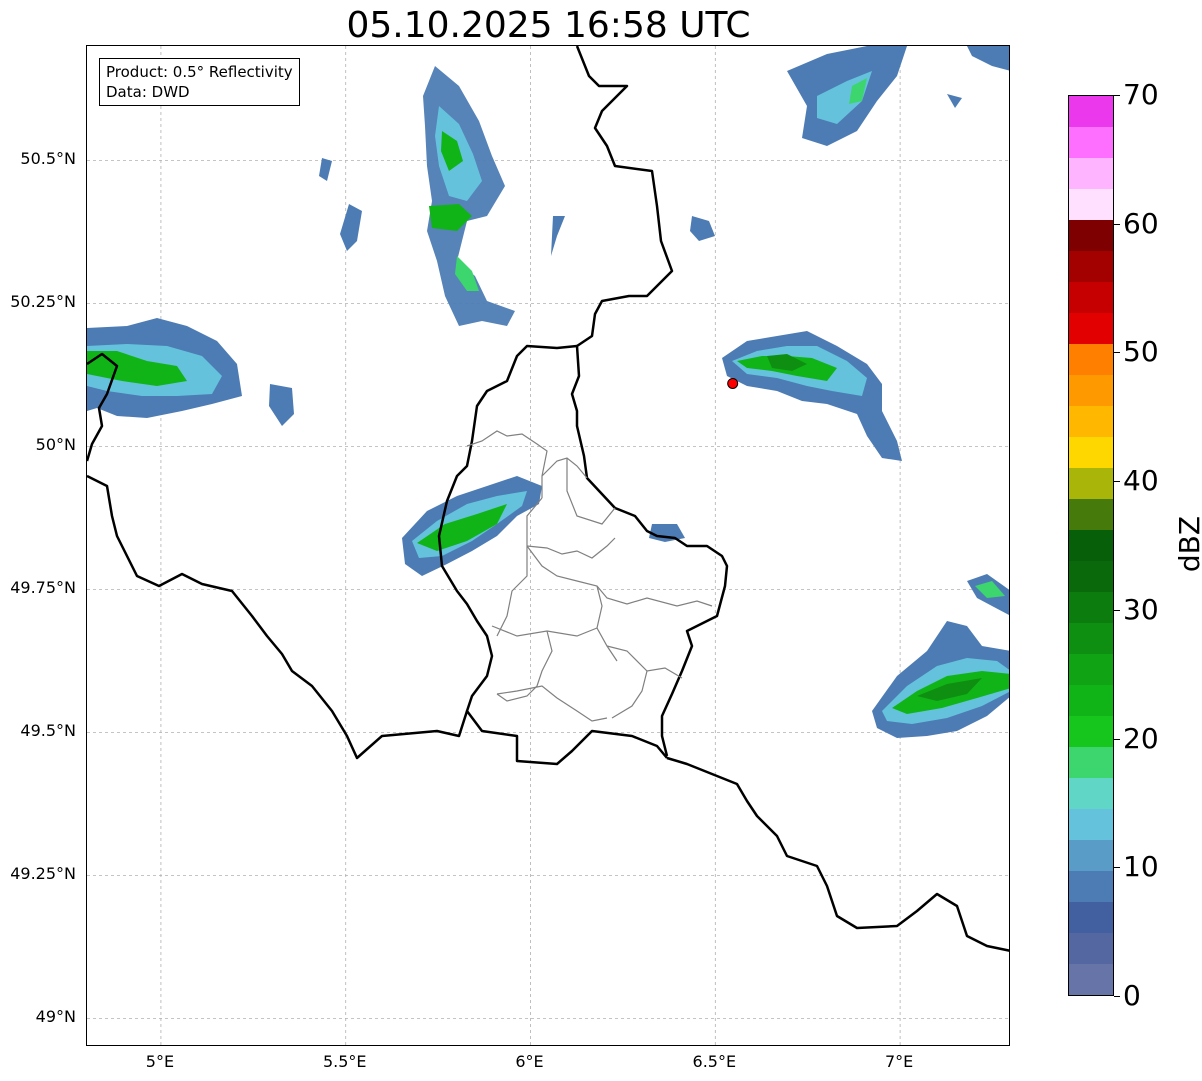 This screenshot has width=1202, height=1081. Describe the element at coordinates (940, 656) in the screenshot. I see `echo-southeast` at that location.